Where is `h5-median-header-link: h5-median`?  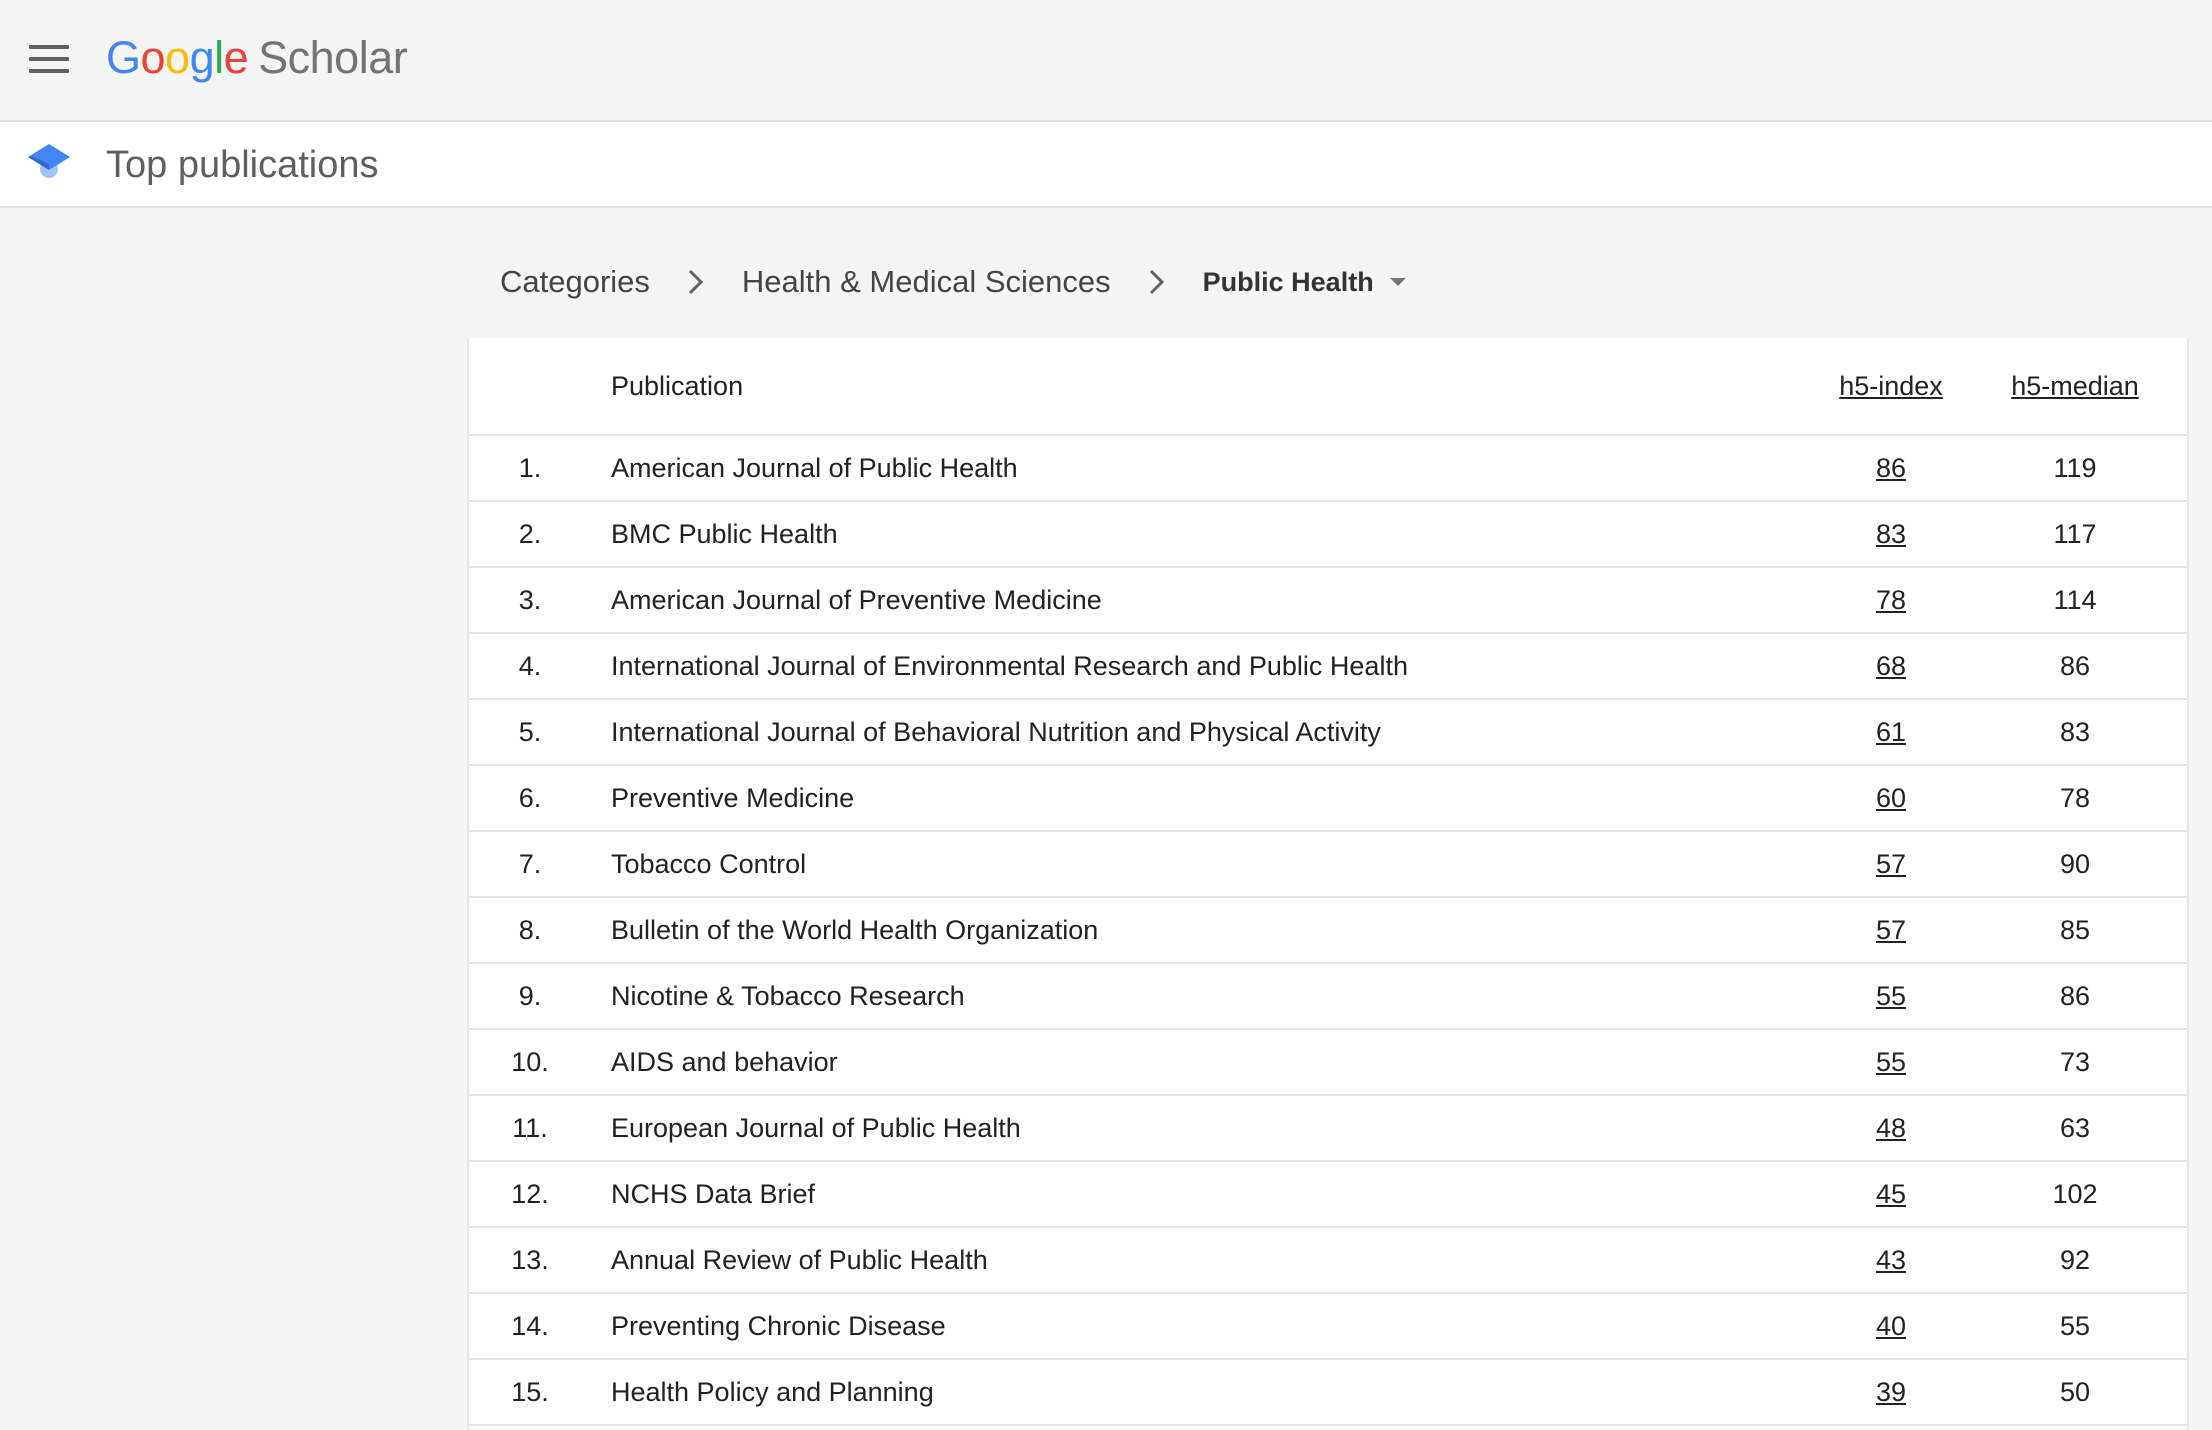 h5-median-header-link: h5-median is located at coordinates (2075, 386).